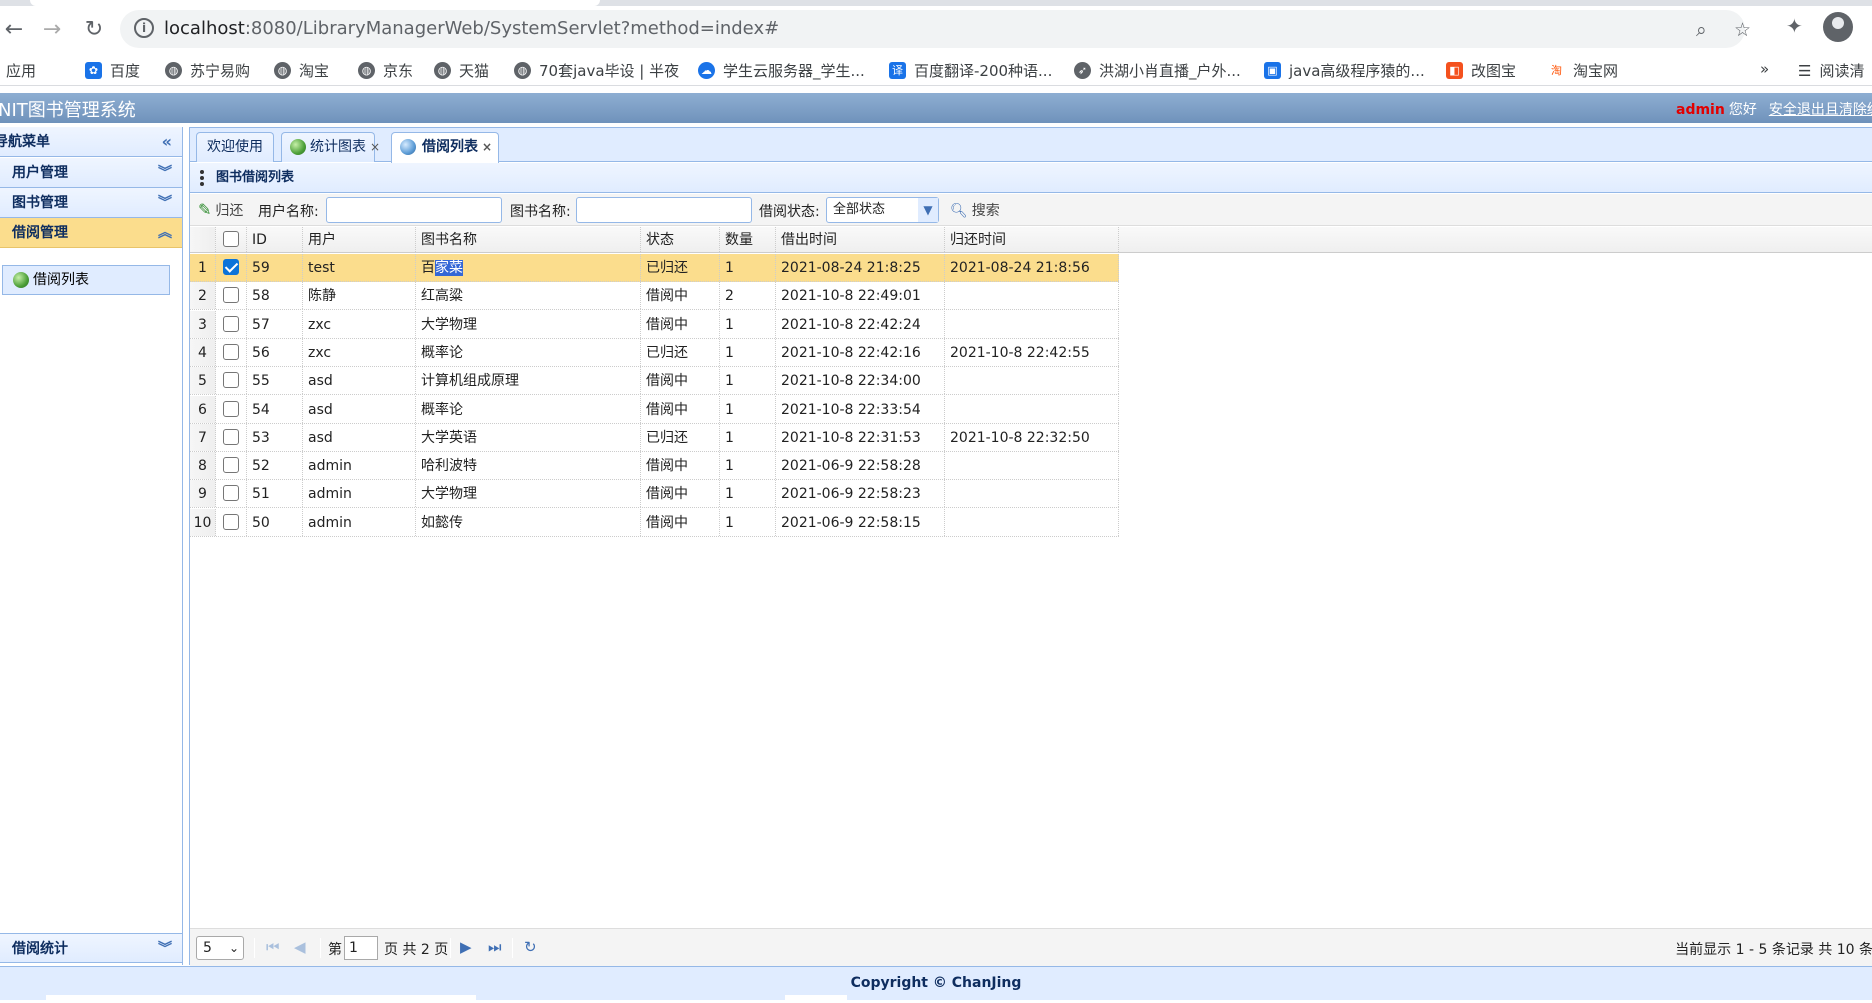 The image size is (1872, 1003). What do you see at coordinates (359, 239) in the screenshot?
I see `column-header: 用户` at bounding box center [359, 239].